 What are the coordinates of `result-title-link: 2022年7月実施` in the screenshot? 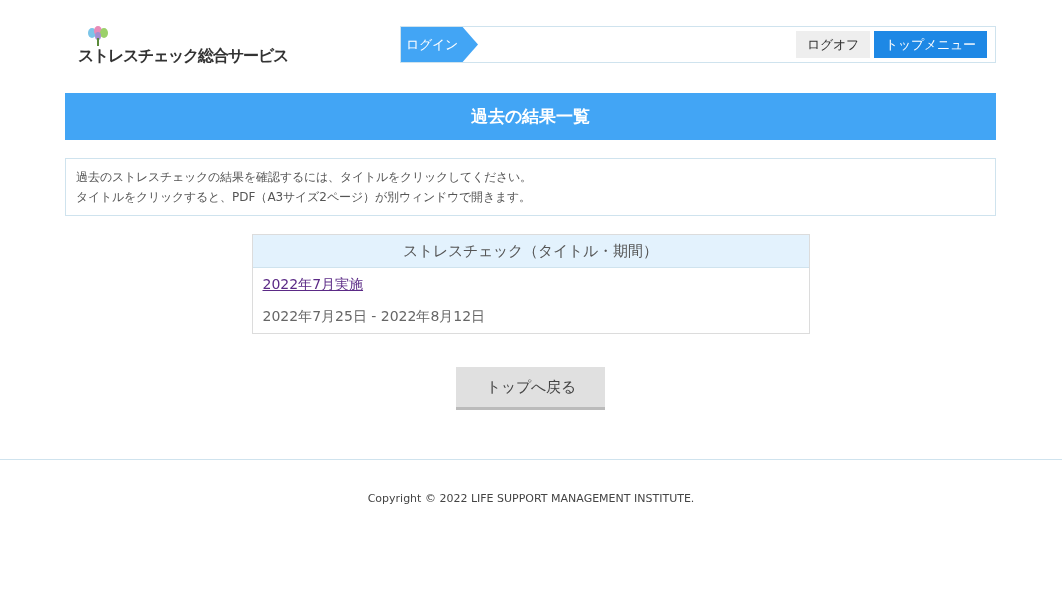 It's located at (313, 284).